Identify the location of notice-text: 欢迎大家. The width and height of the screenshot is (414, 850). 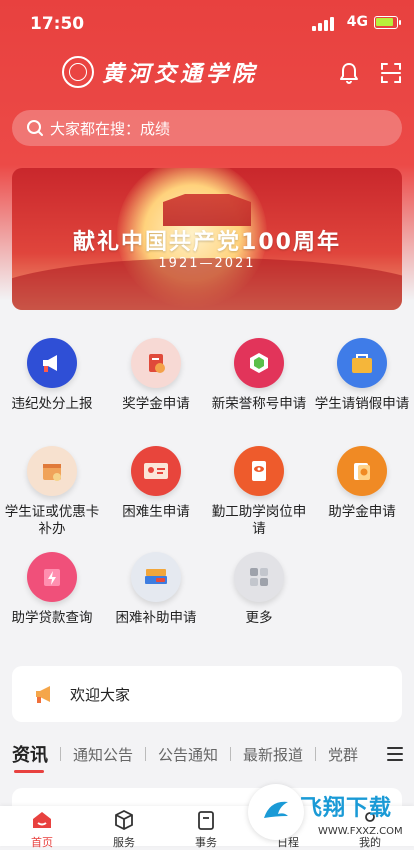
(100, 694).